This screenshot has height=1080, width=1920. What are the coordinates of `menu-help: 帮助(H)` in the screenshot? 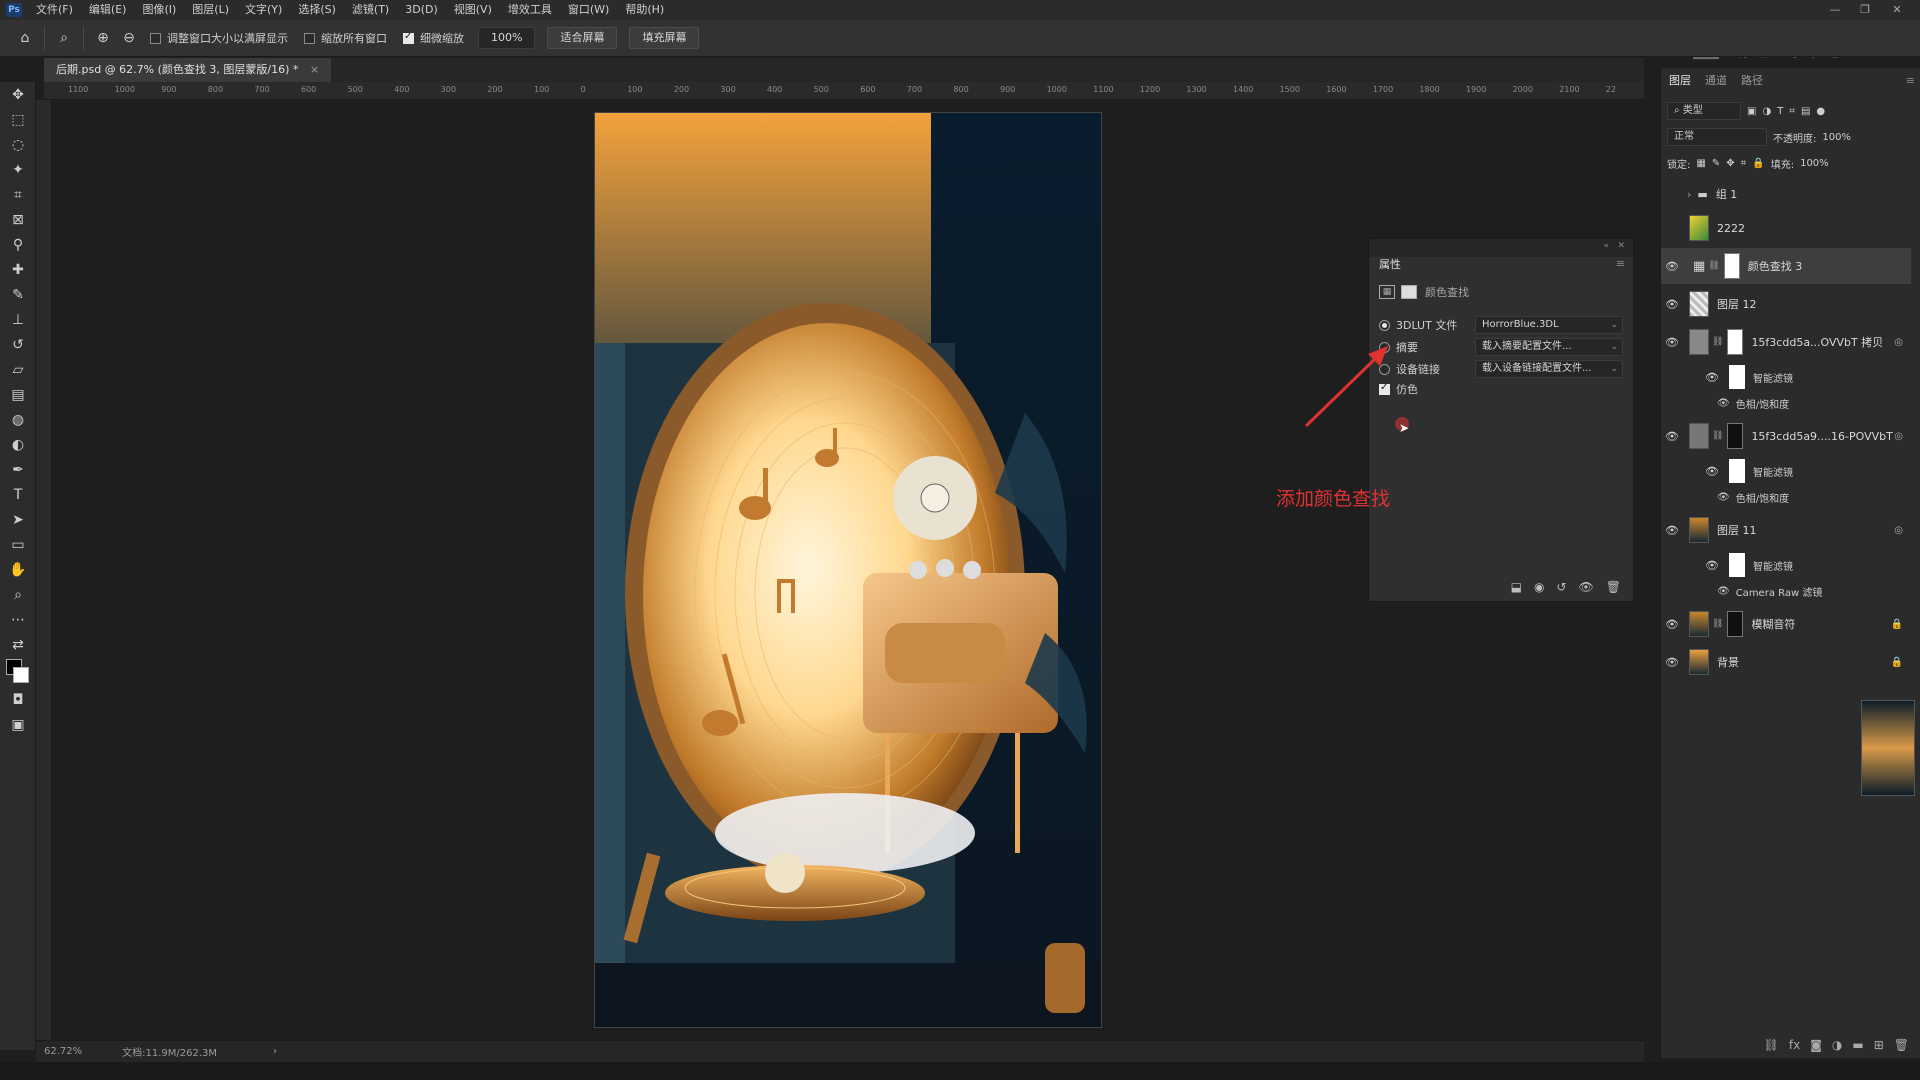 It's located at (644, 10).